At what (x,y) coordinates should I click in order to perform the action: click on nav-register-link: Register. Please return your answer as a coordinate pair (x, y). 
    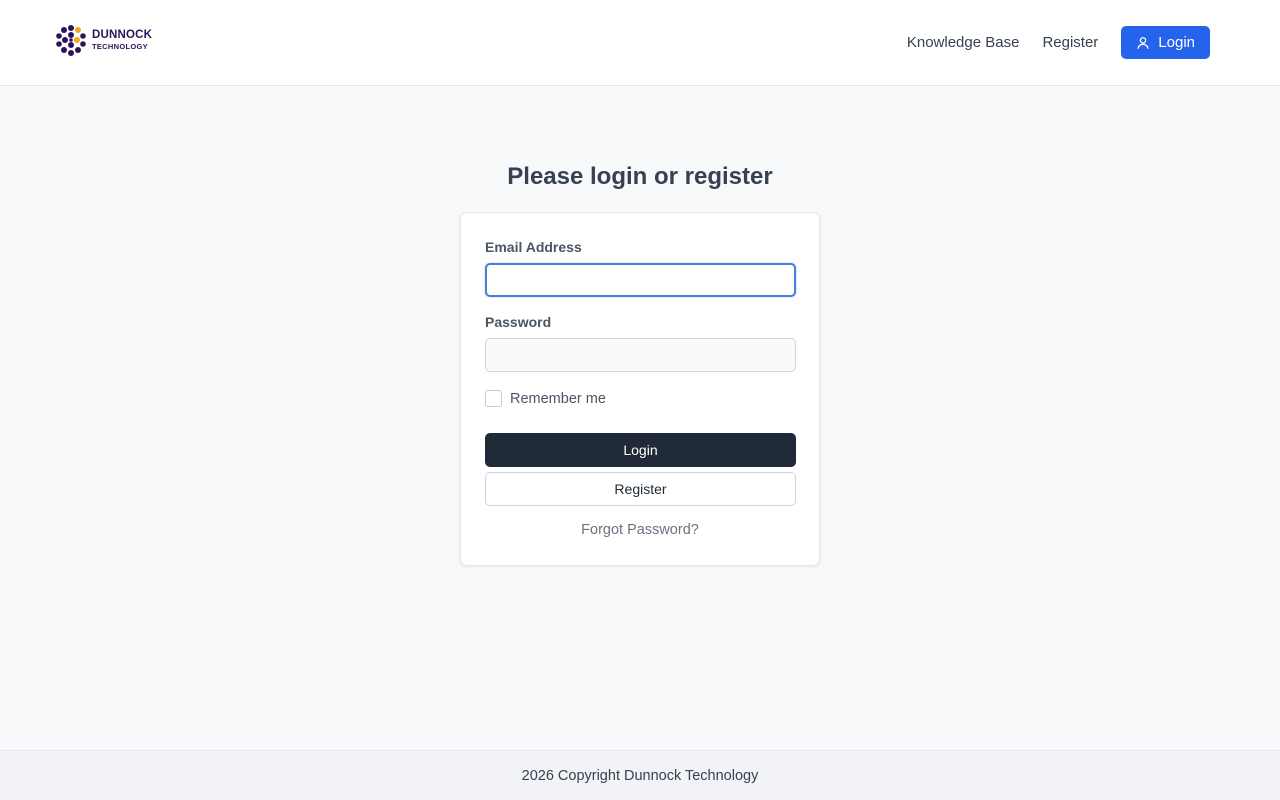
    Looking at the image, I should click on (1070, 42).